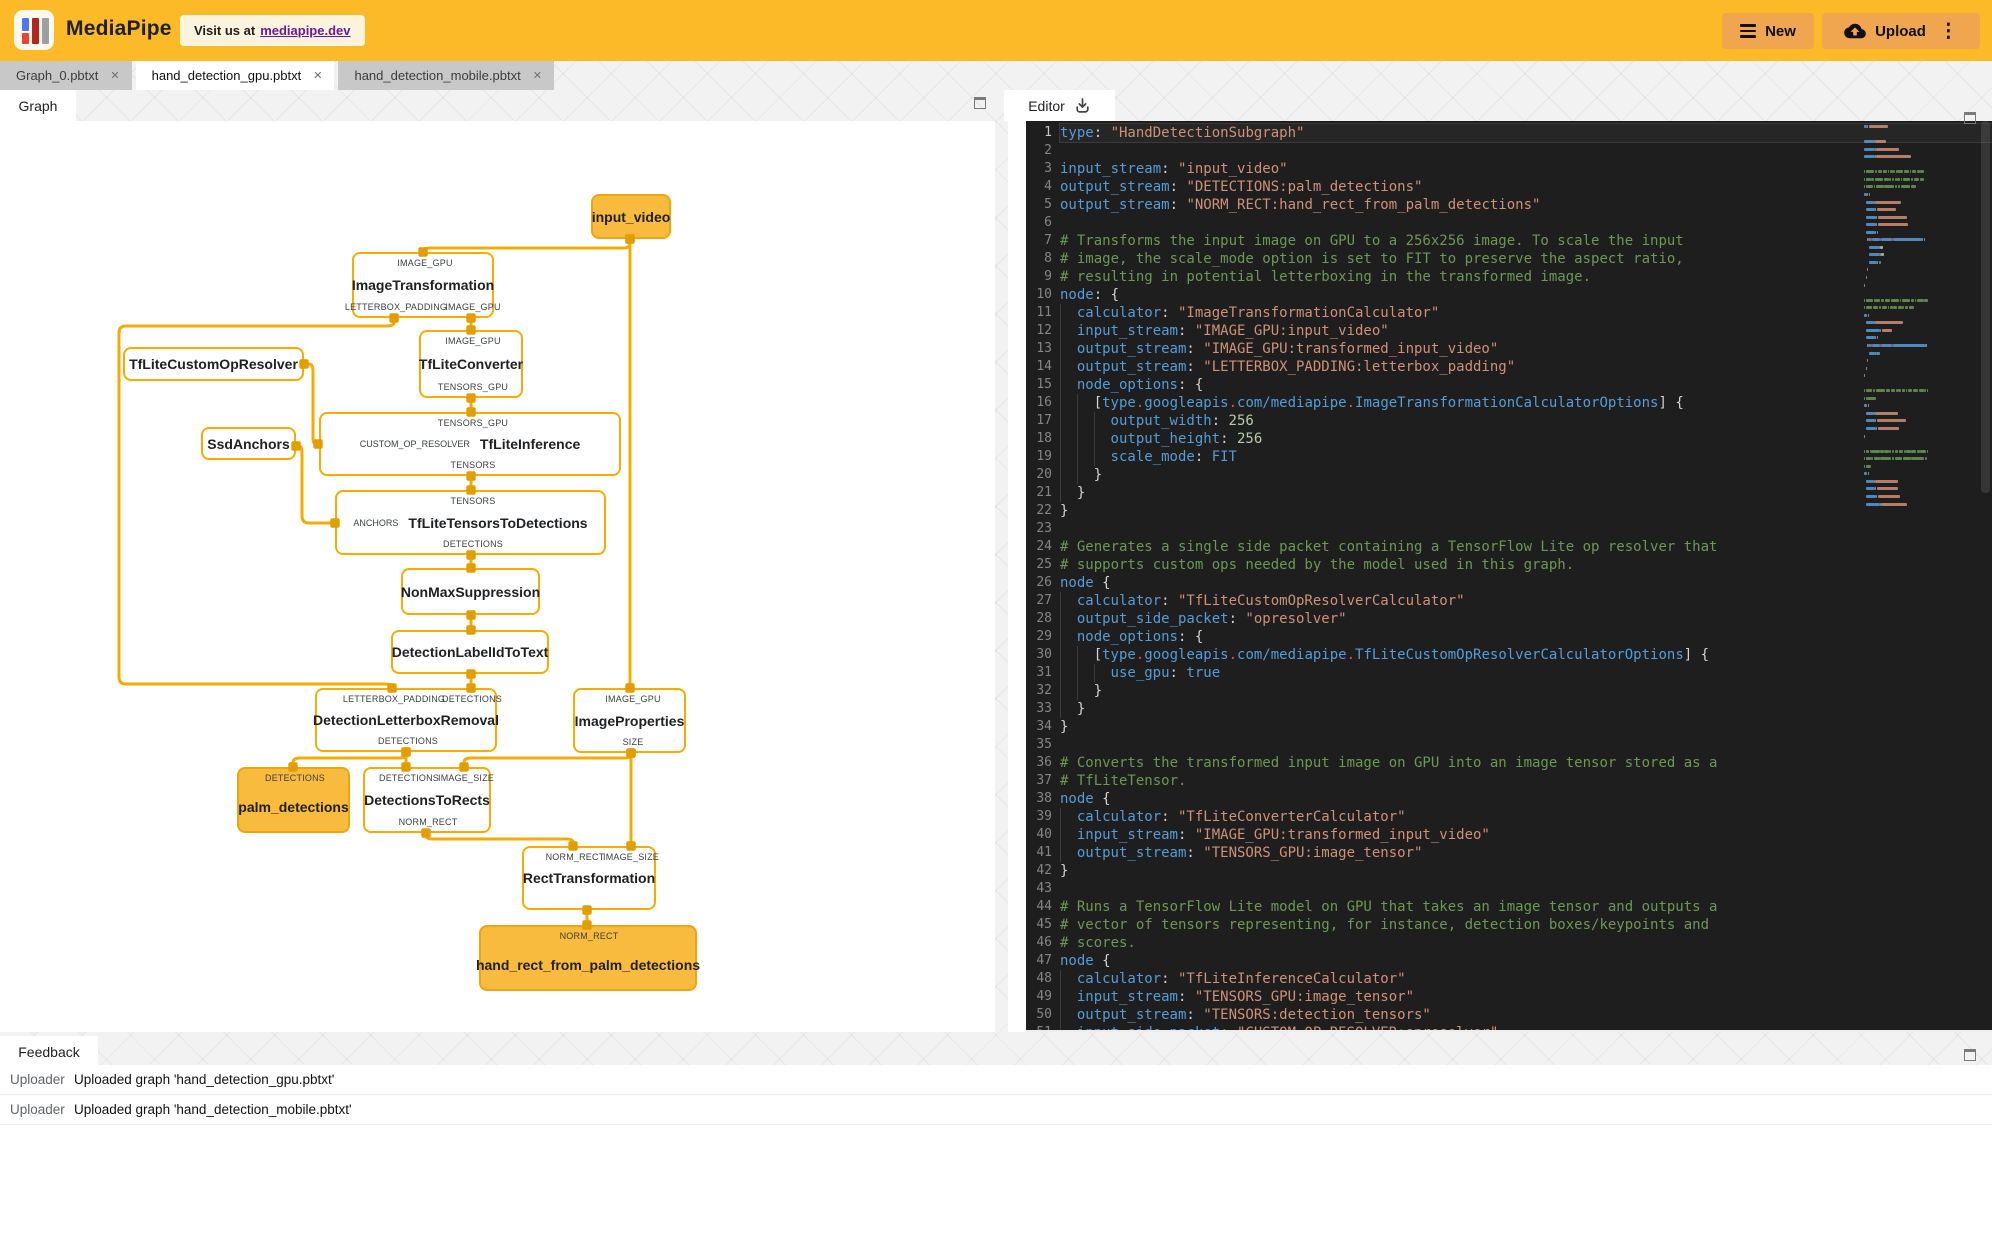 The width and height of the screenshot is (1992, 1242). What do you see at coordinates (1970, 1055) in the screenshot?
I see `maximize-feedback-panel-icon` at bounding box center [1970, 1055].